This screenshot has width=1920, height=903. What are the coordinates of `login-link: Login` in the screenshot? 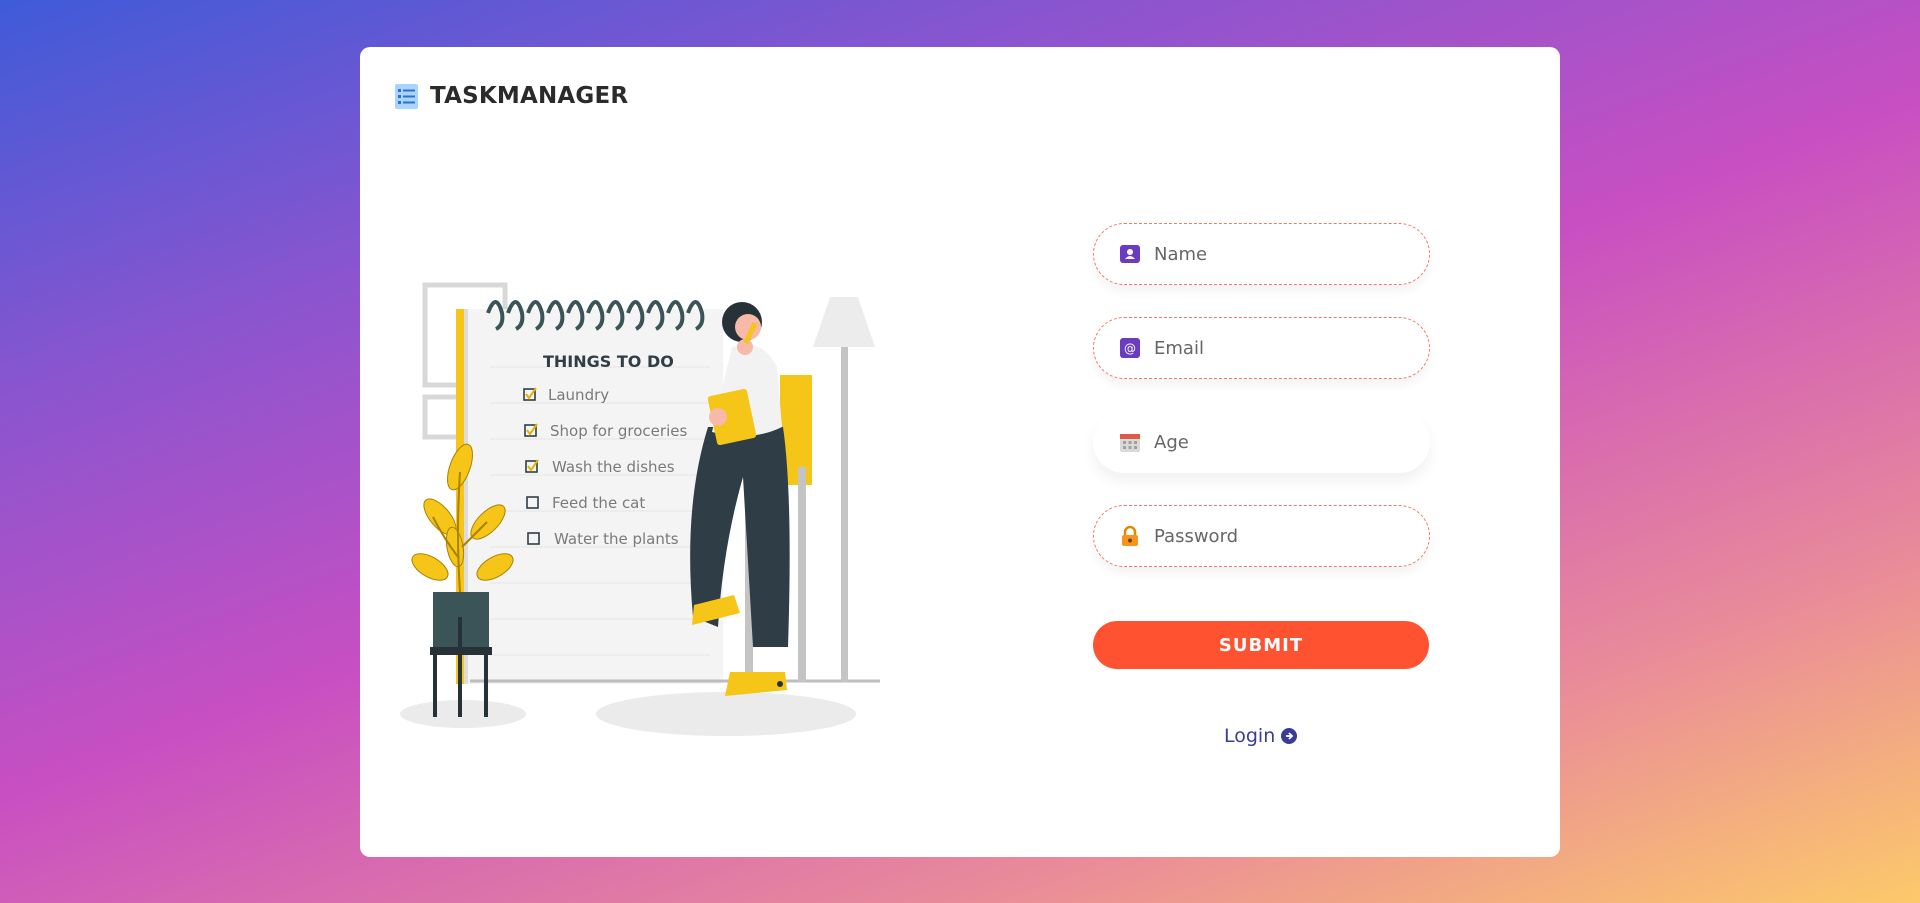 It's located at (1261, 736).